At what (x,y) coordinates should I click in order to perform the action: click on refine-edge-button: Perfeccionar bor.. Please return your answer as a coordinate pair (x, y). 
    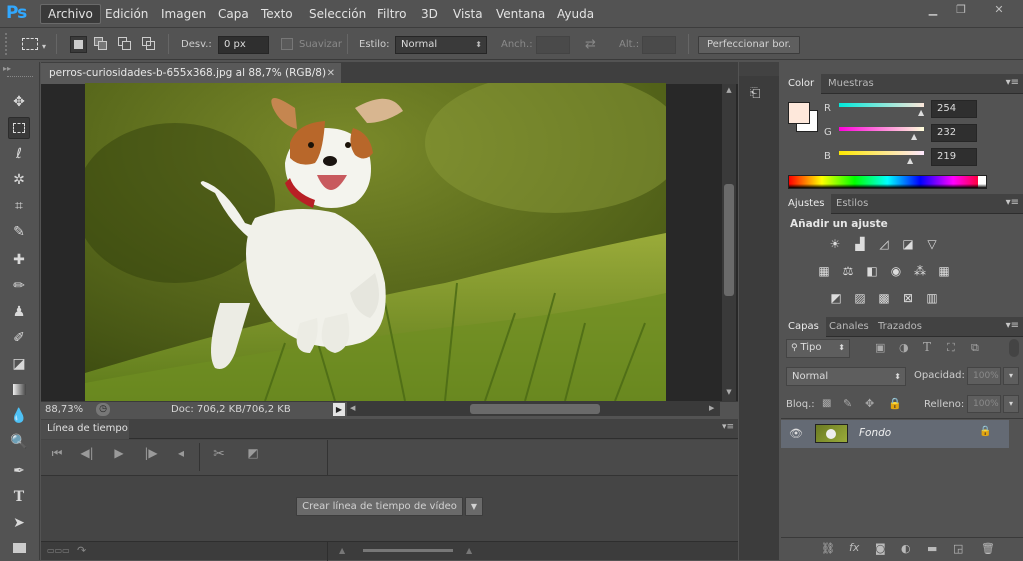
    Looking at the image, I should click on (749, 45).